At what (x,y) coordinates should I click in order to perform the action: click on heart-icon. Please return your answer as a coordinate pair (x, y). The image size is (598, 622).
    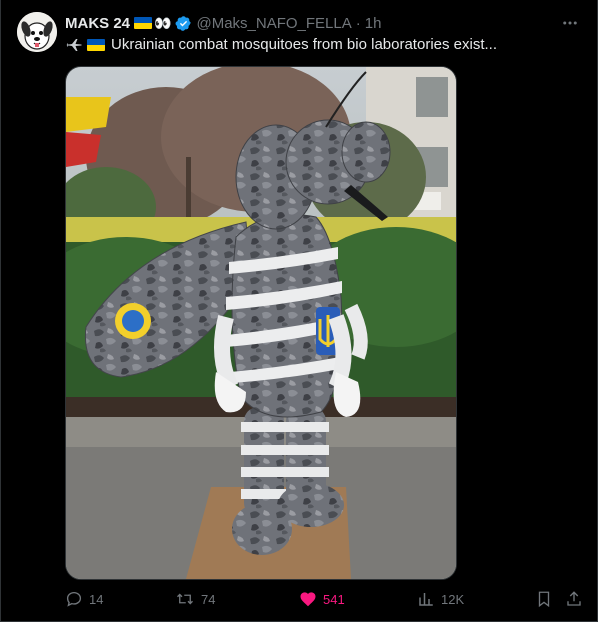
    Looking at the image, I should click on (308, 599).